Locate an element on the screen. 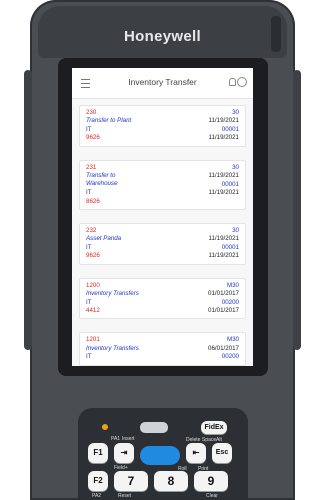 This screenshot has width=323, height=500. tab-key: ⇥ is located at coordinates (124, 453).